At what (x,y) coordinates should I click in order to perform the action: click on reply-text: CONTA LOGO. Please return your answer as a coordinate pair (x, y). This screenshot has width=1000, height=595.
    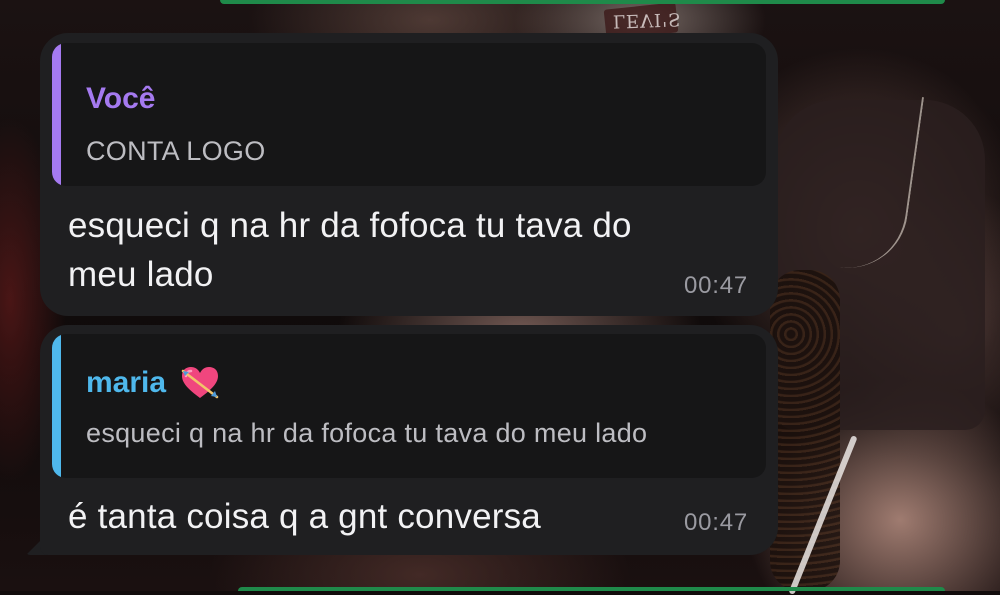
    Looking at the image, I should click on (176, 151).